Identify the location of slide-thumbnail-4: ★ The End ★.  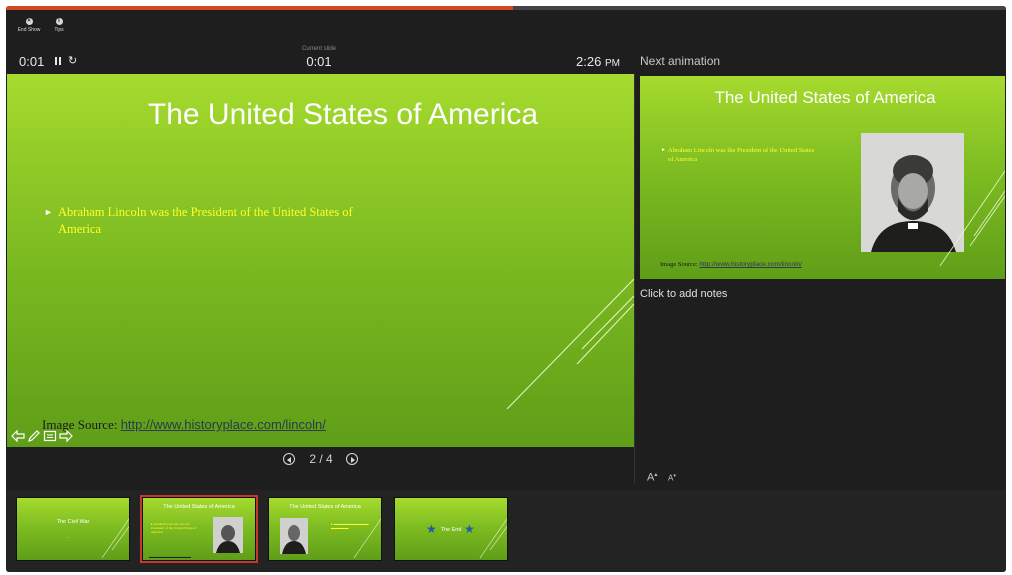
(451, 529).